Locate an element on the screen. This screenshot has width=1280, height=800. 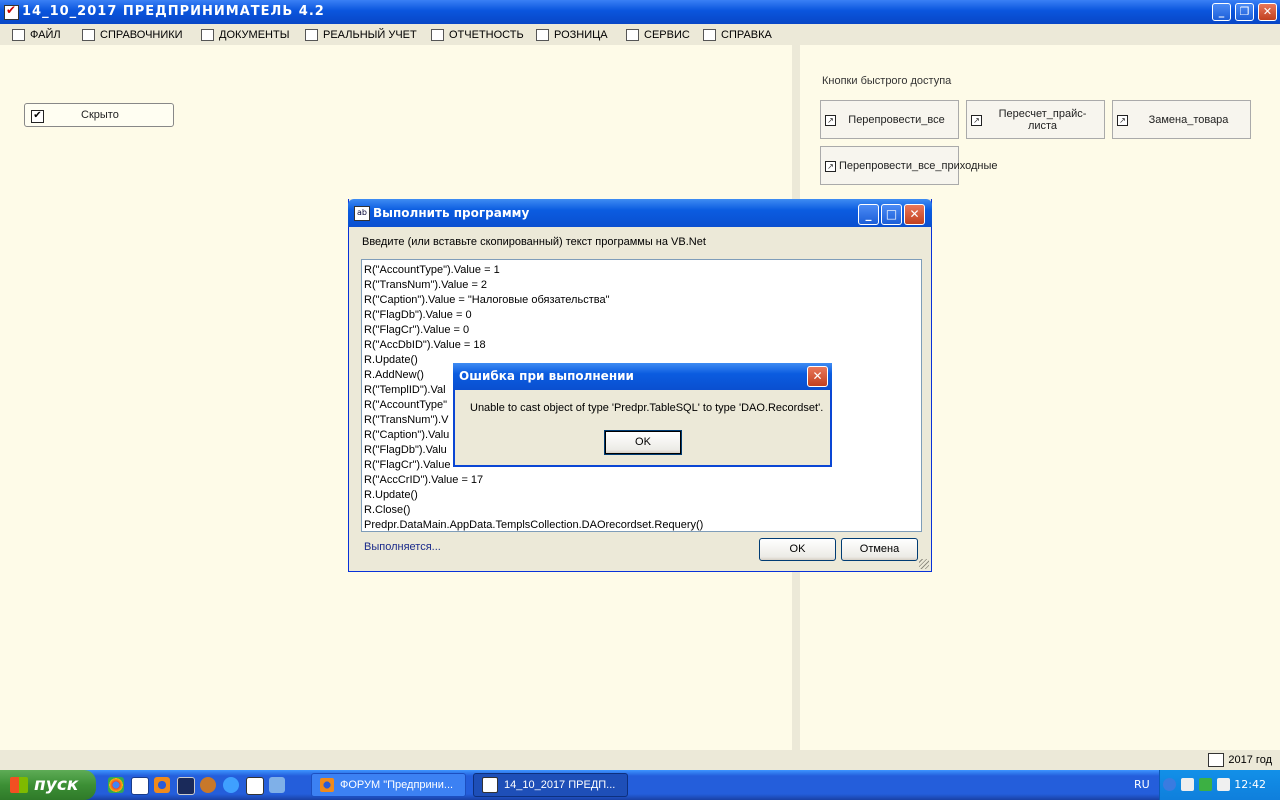
menu-documents: ДОКУМЕНТЫ is located at coordinates (245, 35).